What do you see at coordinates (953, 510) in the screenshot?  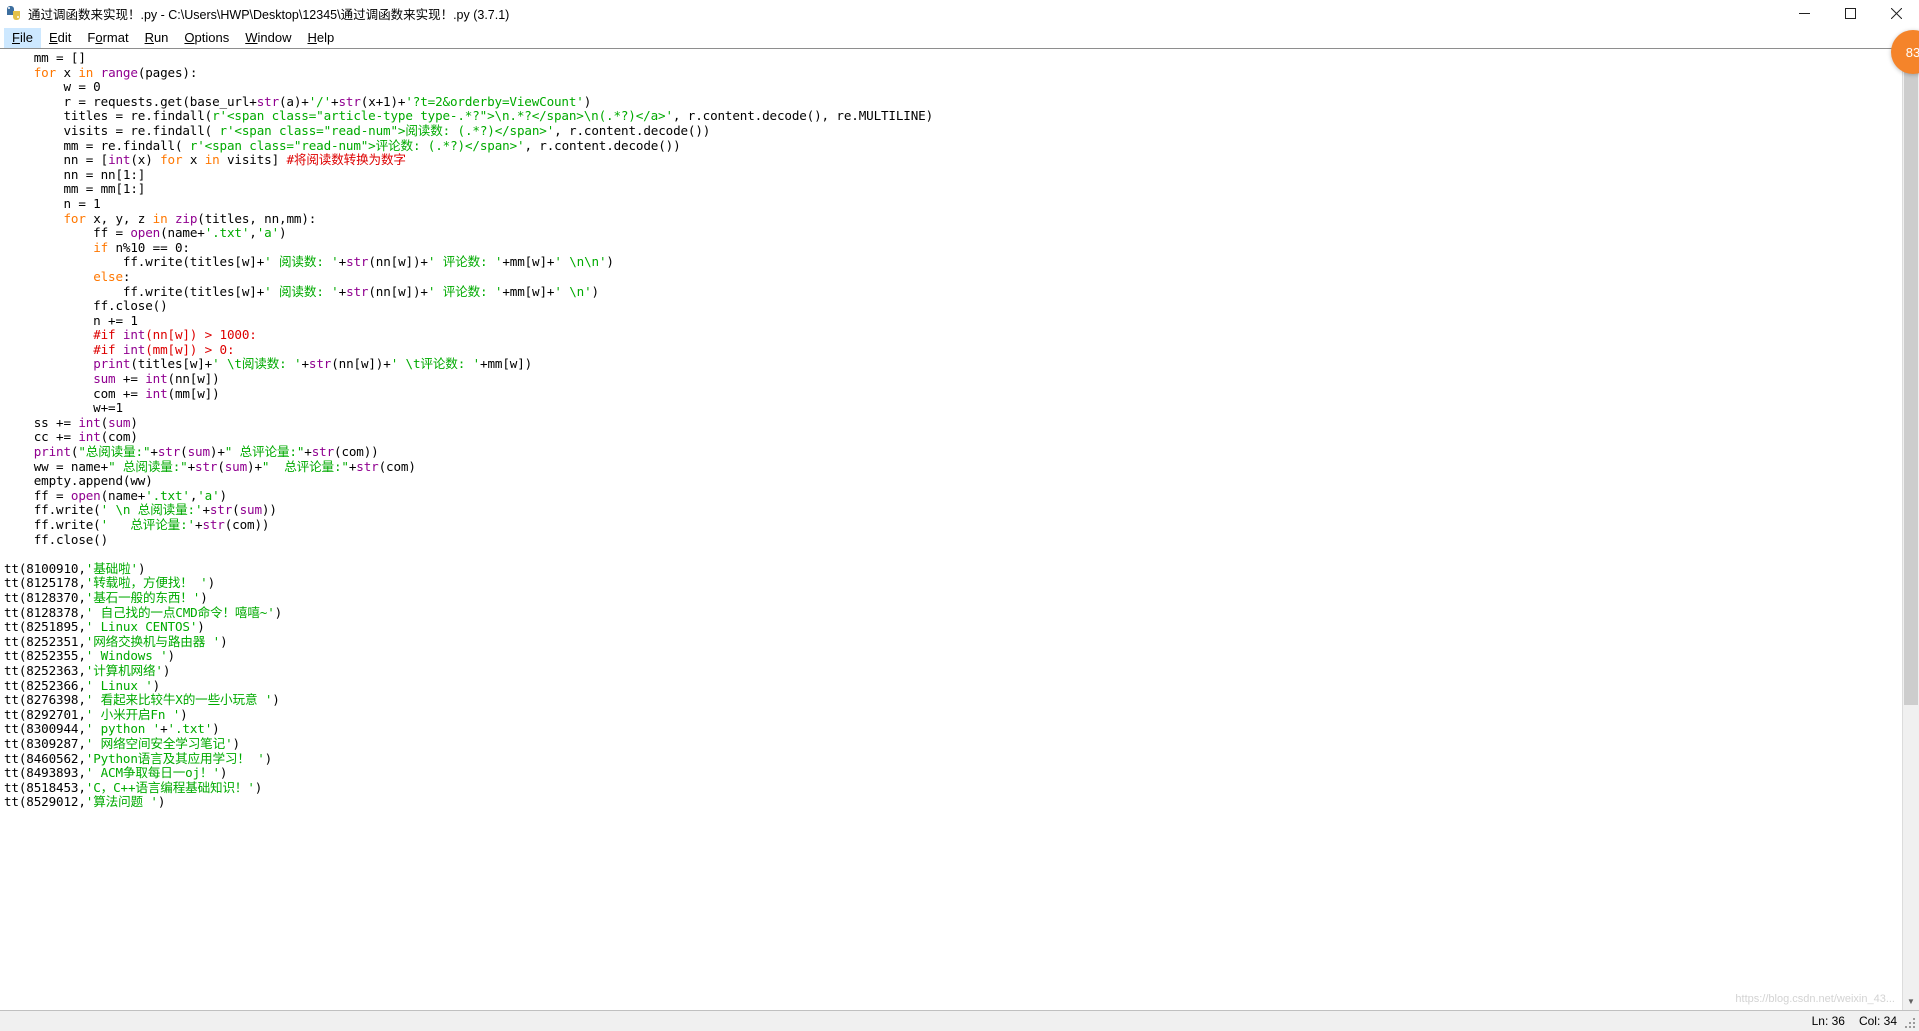 I see `code-line: ff.write(' \n 总阅读量:'+str(sum))` at bounding box center [953, 510].